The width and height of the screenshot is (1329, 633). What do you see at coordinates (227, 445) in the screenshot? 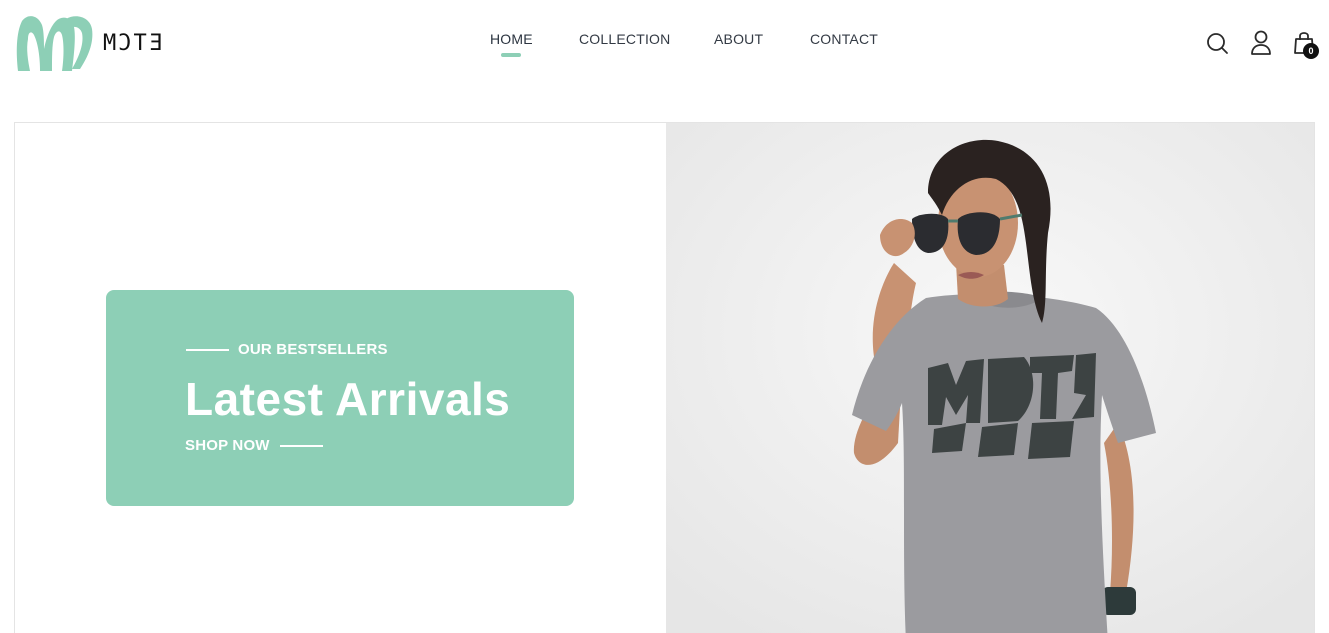
I see `shop-now-link: SHOP NOW` at bounding box center [227, 445].